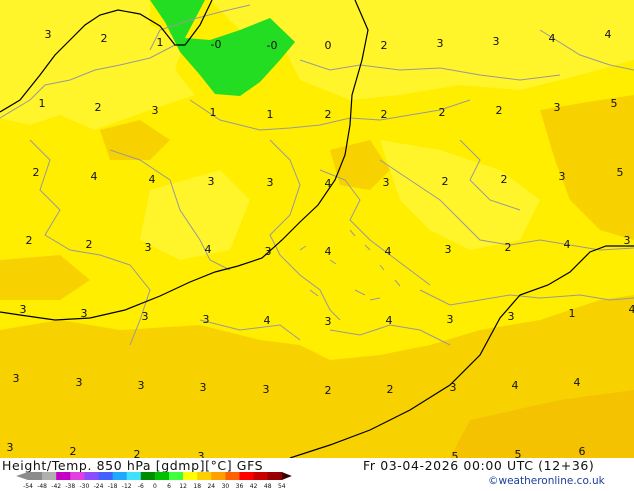 The image size is (634, 491). What do you see at coordinates (183, 486) in the screenshot?
I see `colorbar-tick-label: 12` at bounding box center [183, 486].